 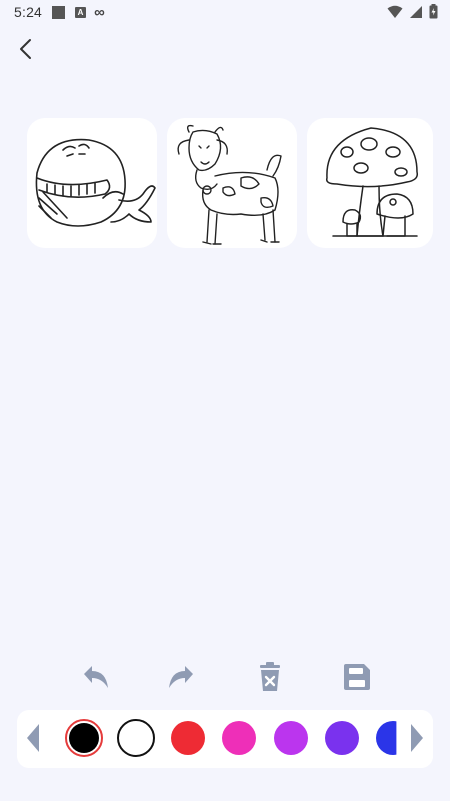 I want to click on chevron-left-icon, so click(x=25, y=49).